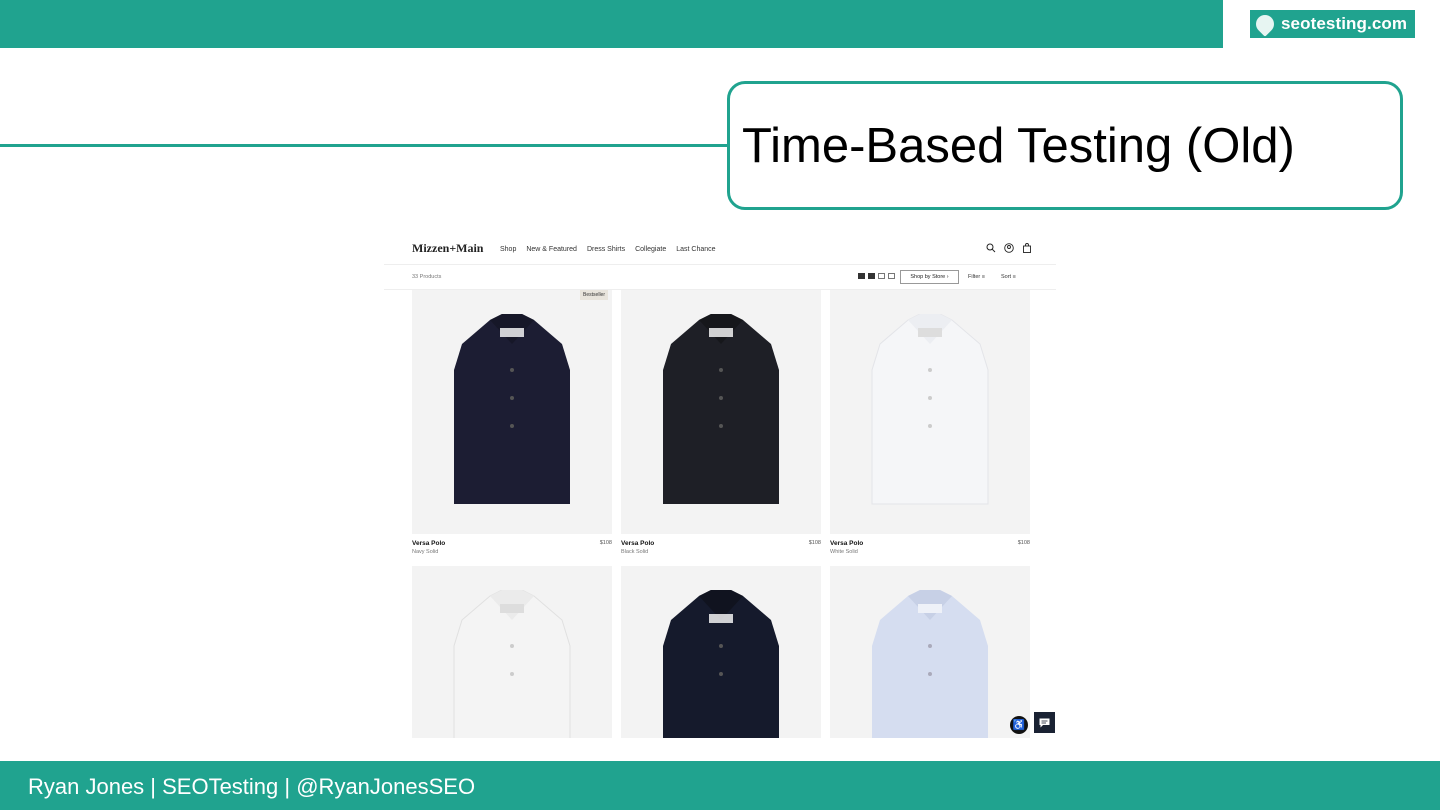 The height and width of the screenshot is (810, 1440). Describe the element at coordinates (508, 249) in the screenshot. I see `nav-shop: Shop` at that location.